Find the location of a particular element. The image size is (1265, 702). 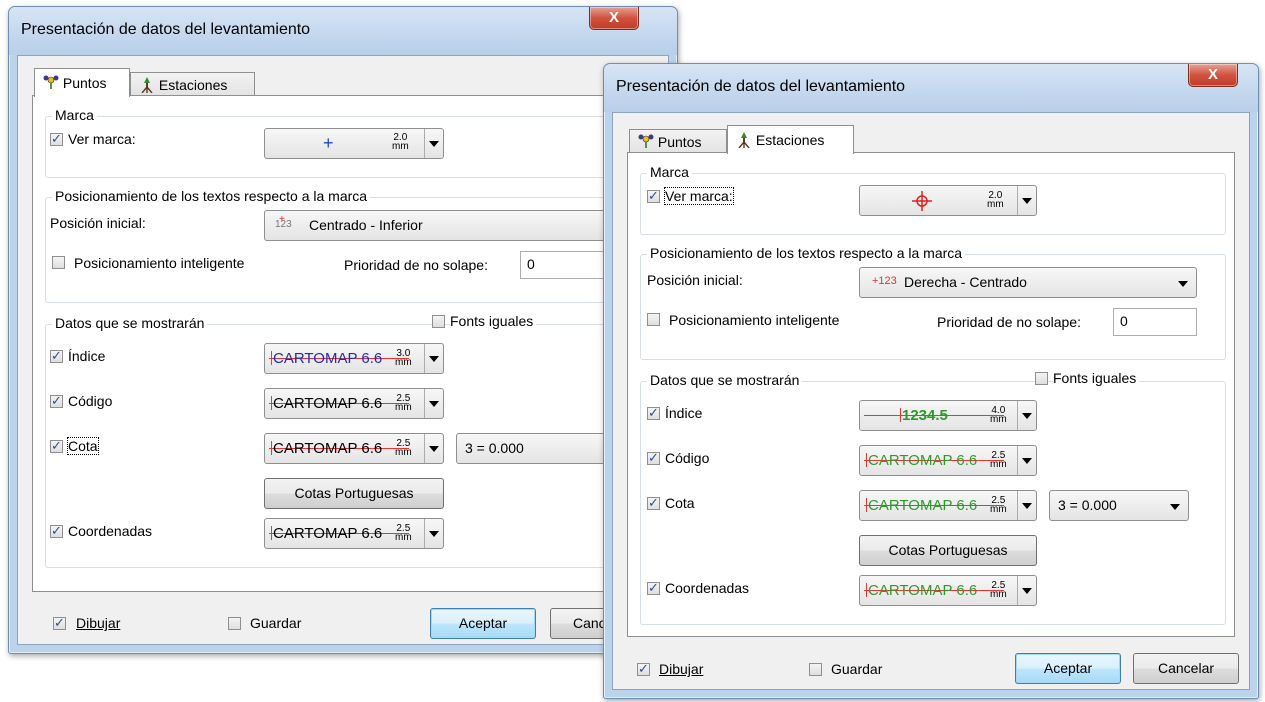

right-codigo-dropdown-arrow is located at coordinates (1026, 460).